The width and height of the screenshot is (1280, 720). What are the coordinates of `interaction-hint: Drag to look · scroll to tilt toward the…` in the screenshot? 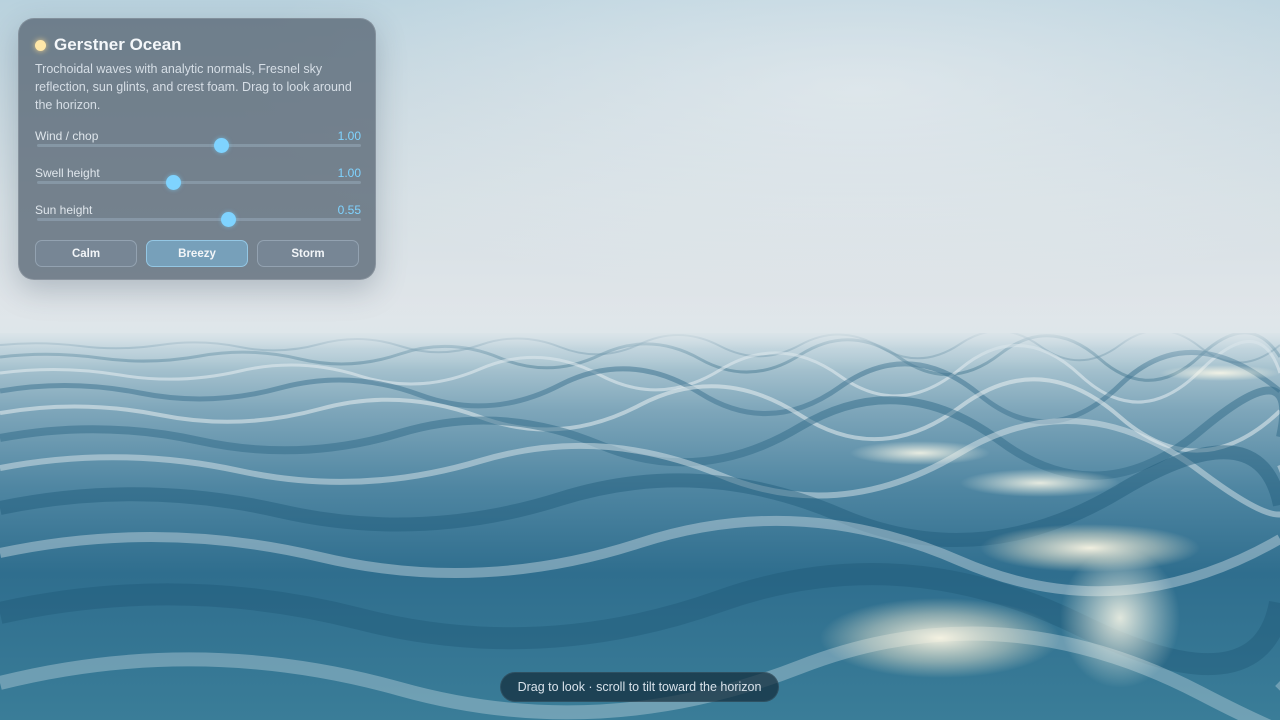 It's located at (639, 687).